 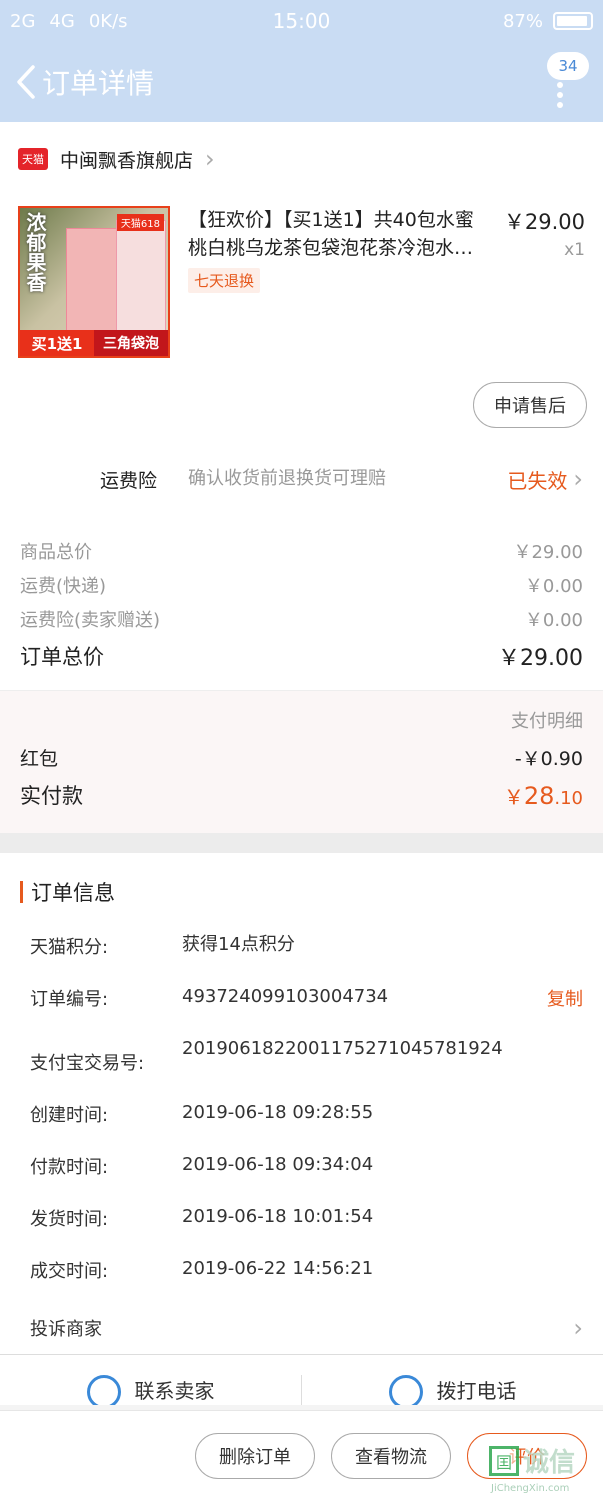 What do you see at coordinates (301, 658) in the screenshot?
I see `order-total-row: 订单总价 ￥29.00` at bounding box center [301, 658].